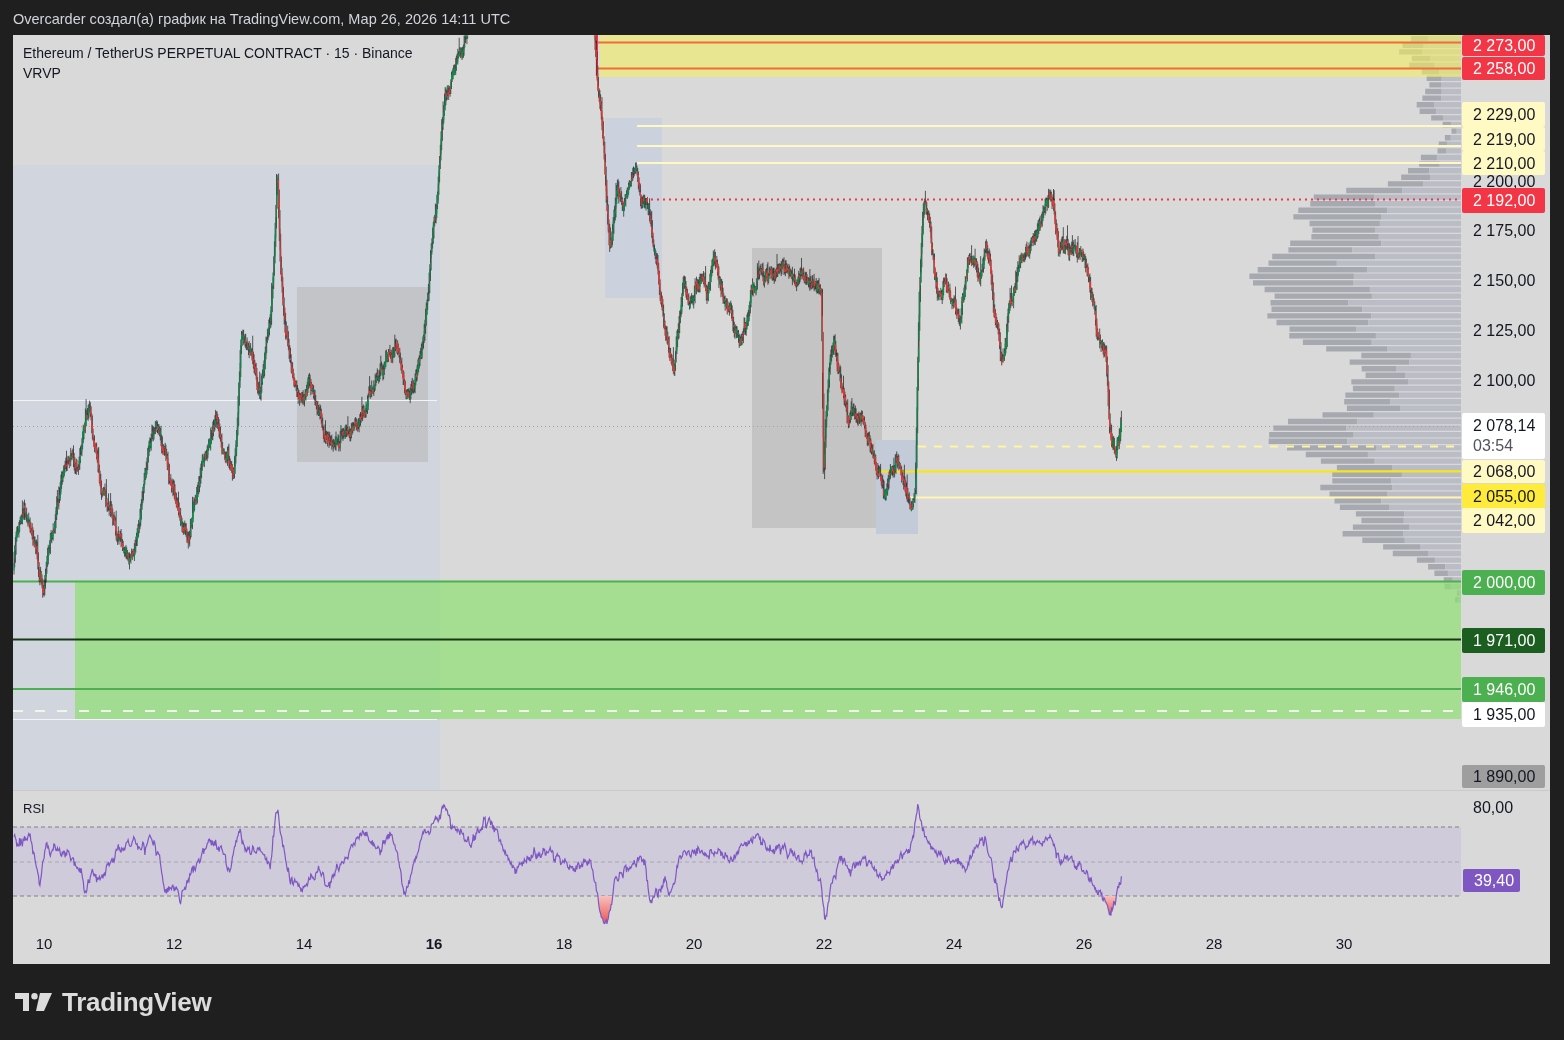  I want to click on rsi-value-tag: 39,40, so click(1492, 880).